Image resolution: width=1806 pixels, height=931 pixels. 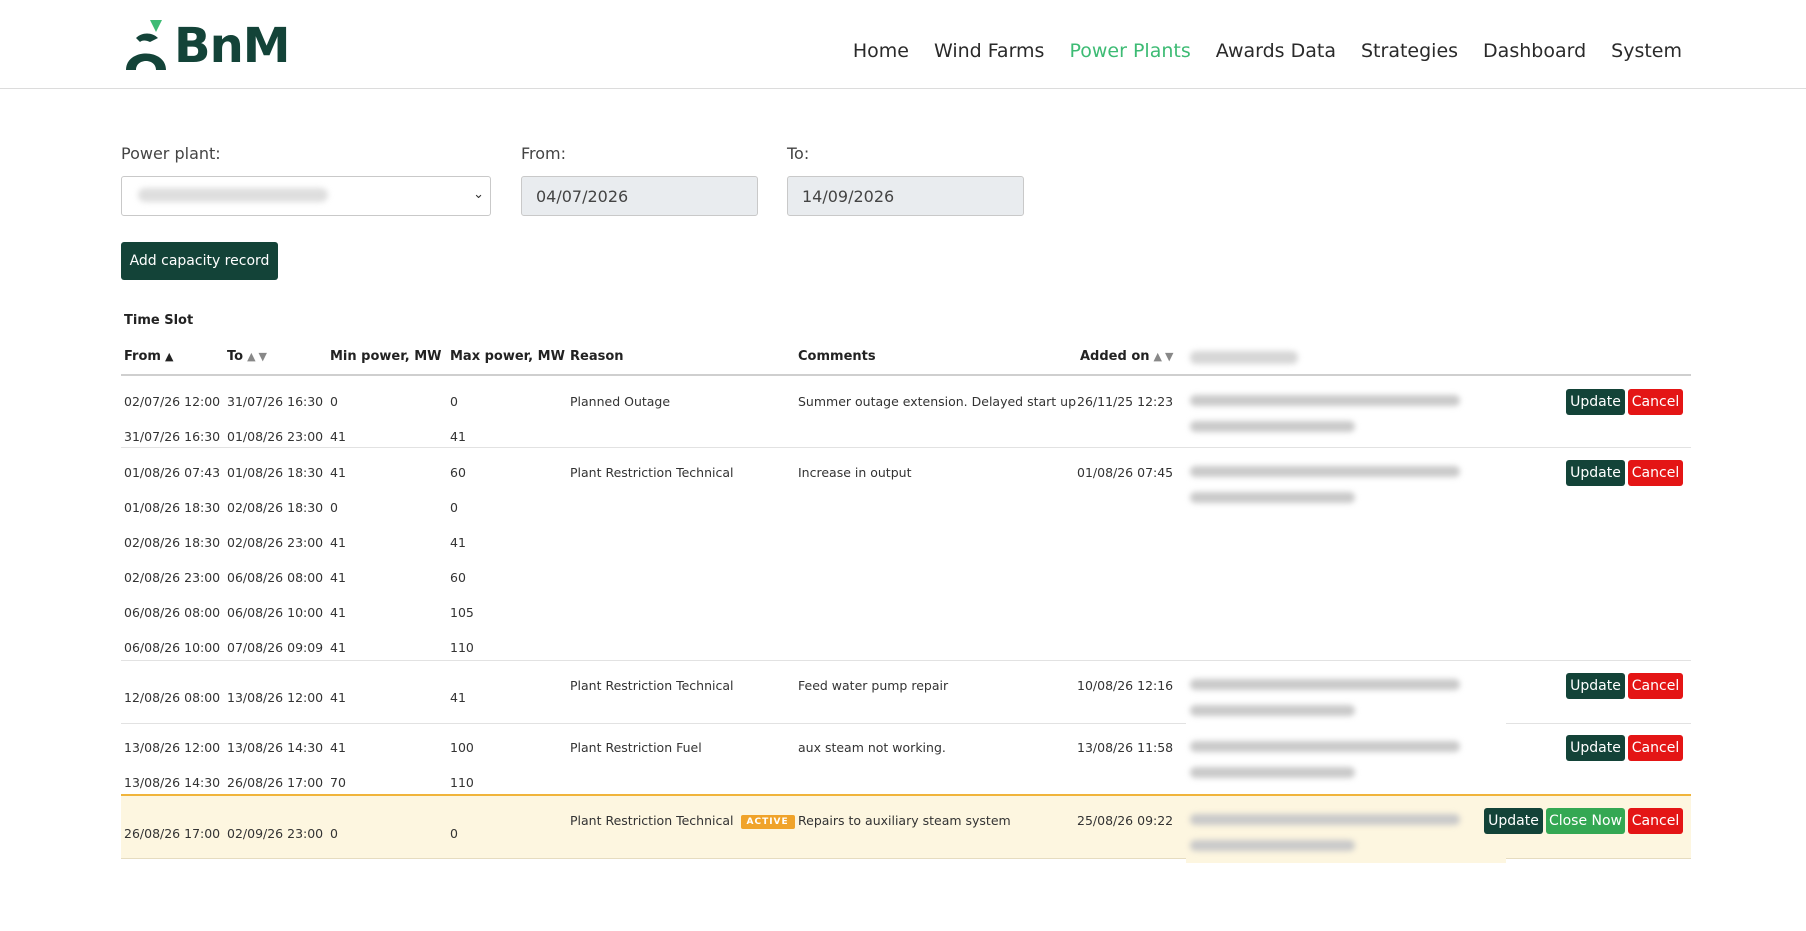 What do you see at coordinates (159, 320) in the screenshot?
I see `time-slot-group-header: Time Slot` at bounding box center [159, 320].